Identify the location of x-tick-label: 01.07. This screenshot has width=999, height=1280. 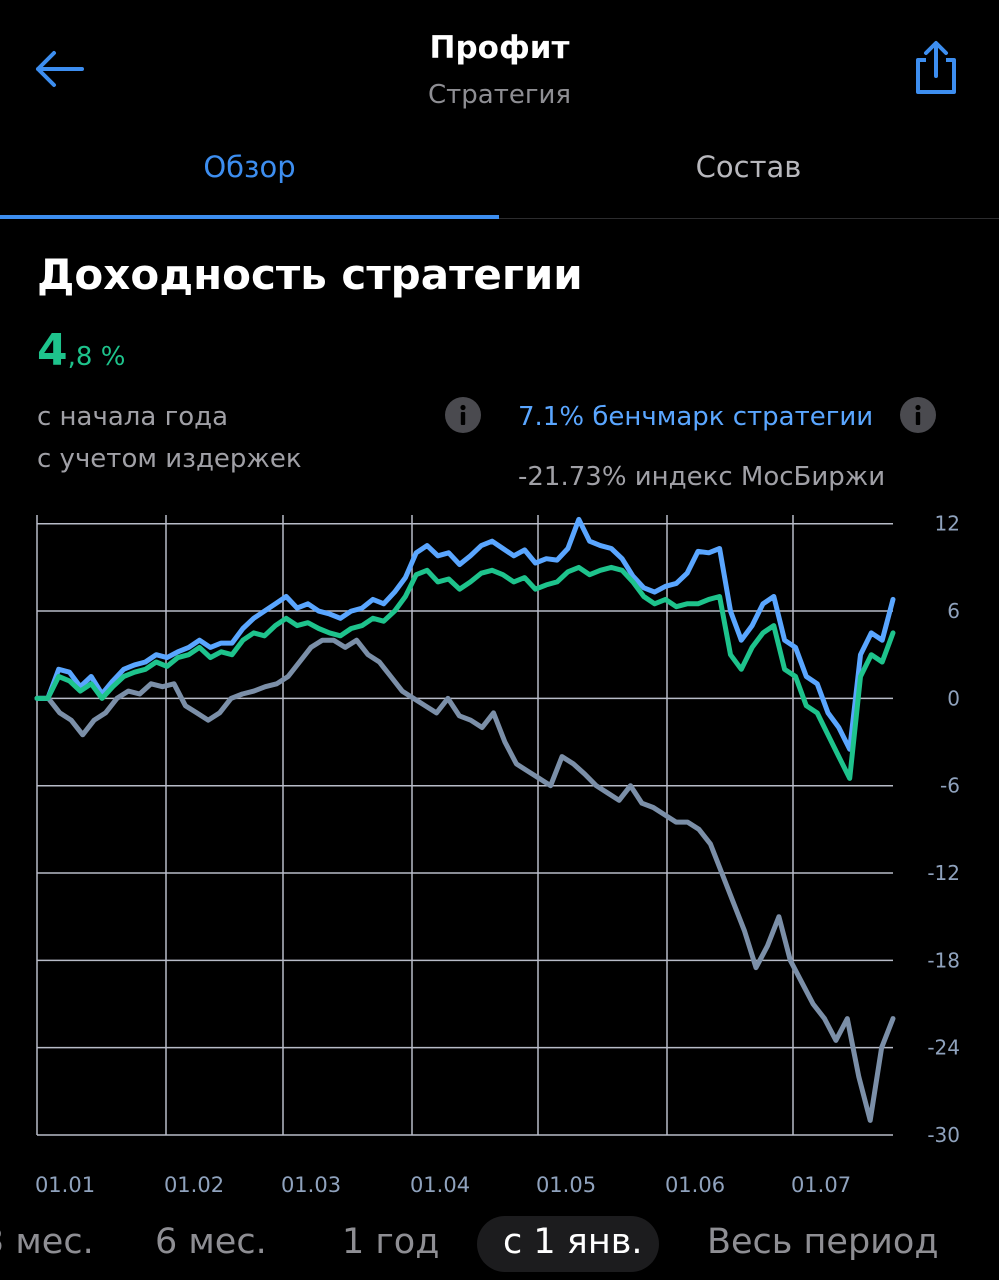
(821, 1185).